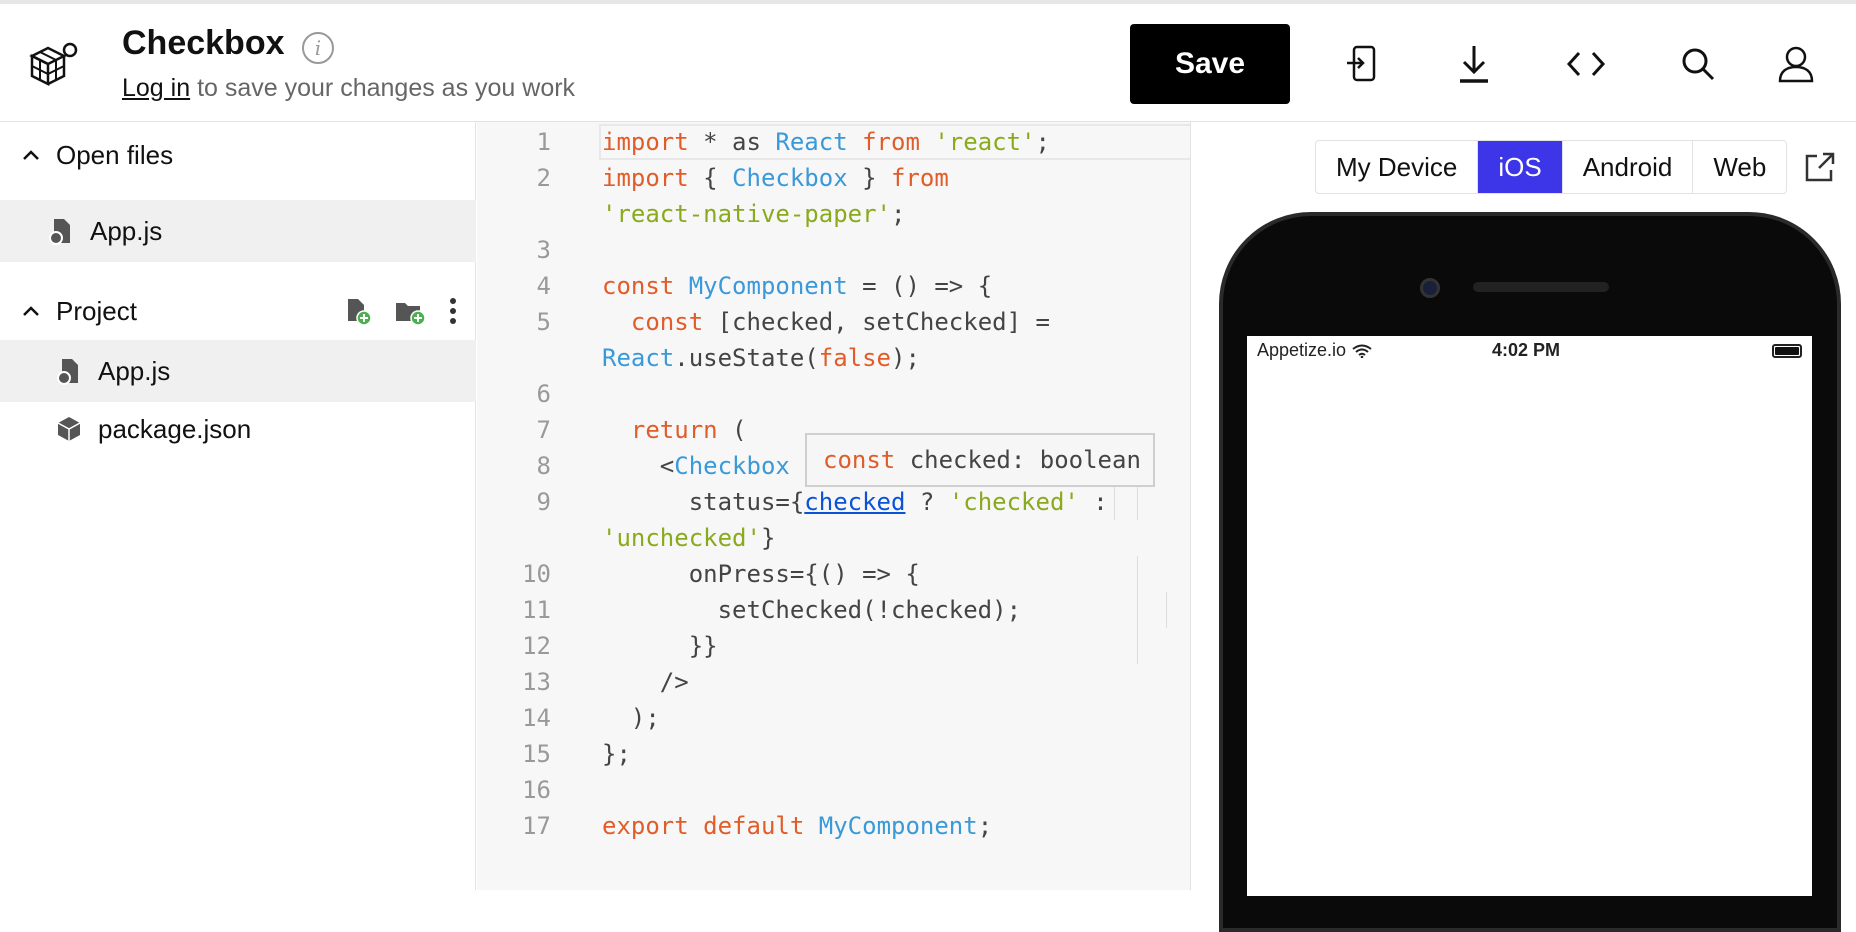  What do you see at coordinates (543, 286) in the screenshot?
I see `line-number: 4` at bounding box center [543, 286].